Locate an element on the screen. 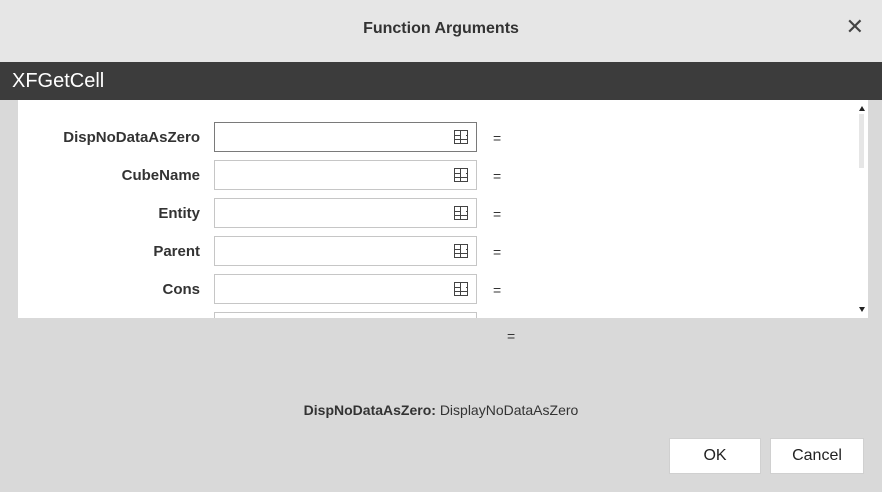 The height and width of the screenshot is (492, 882). scroll-down-icon is located at coordinates (862, 309).